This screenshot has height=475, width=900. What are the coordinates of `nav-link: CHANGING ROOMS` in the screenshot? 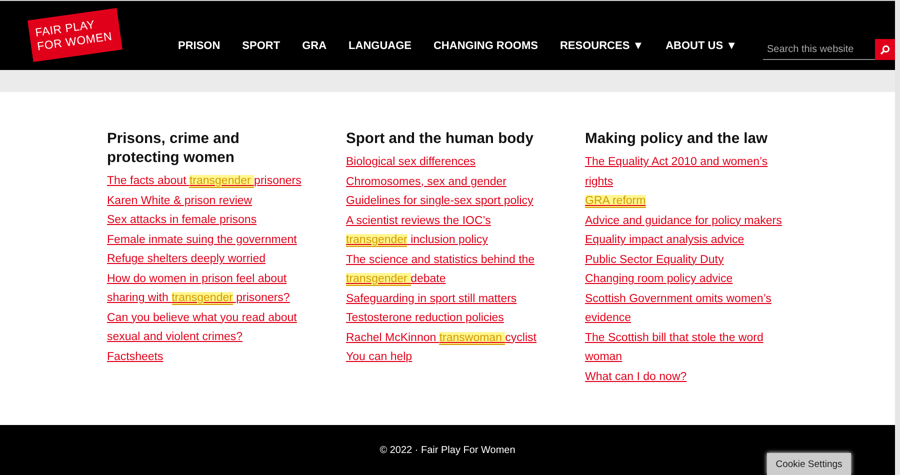 It's located at (485, 46).